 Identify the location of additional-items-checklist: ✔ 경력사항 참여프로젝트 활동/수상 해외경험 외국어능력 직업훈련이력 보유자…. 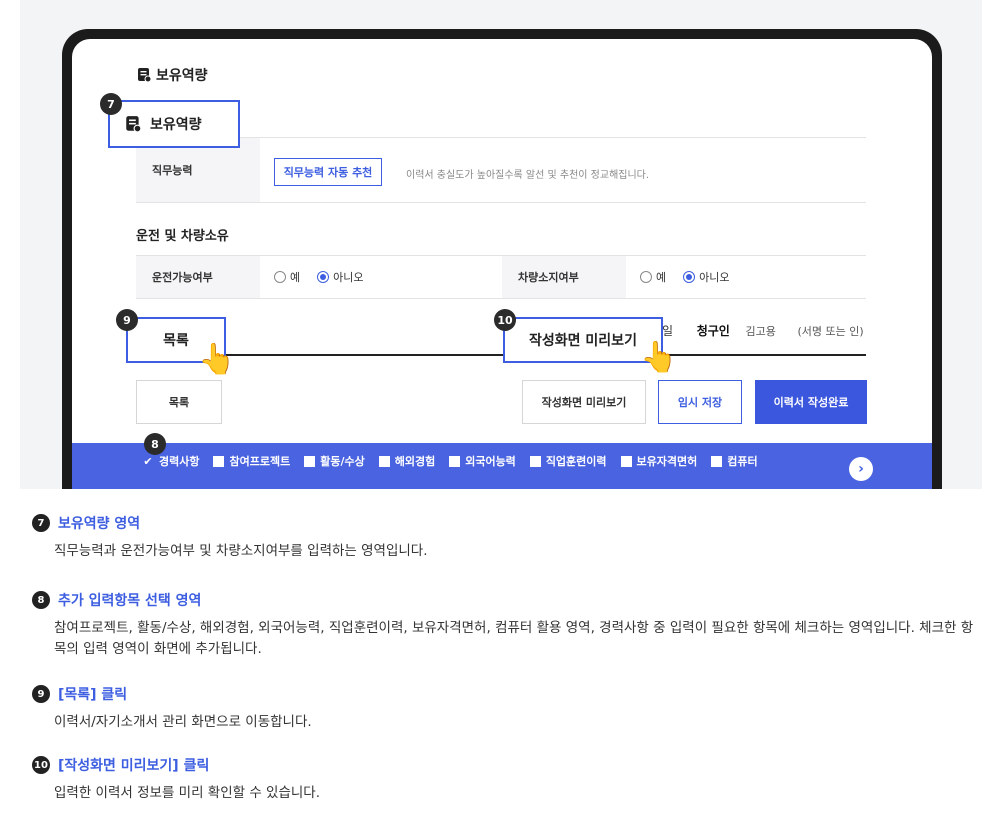
(457, 461).